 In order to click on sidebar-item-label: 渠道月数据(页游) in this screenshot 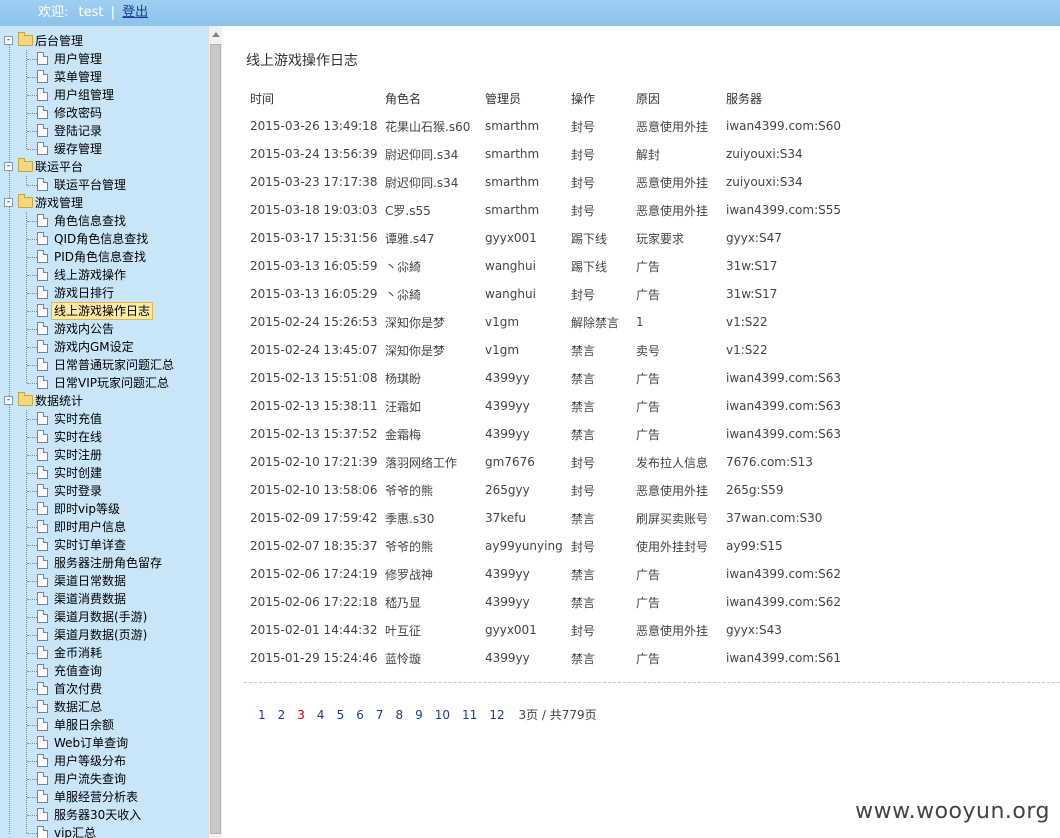, I will do `click(100, 635)`.